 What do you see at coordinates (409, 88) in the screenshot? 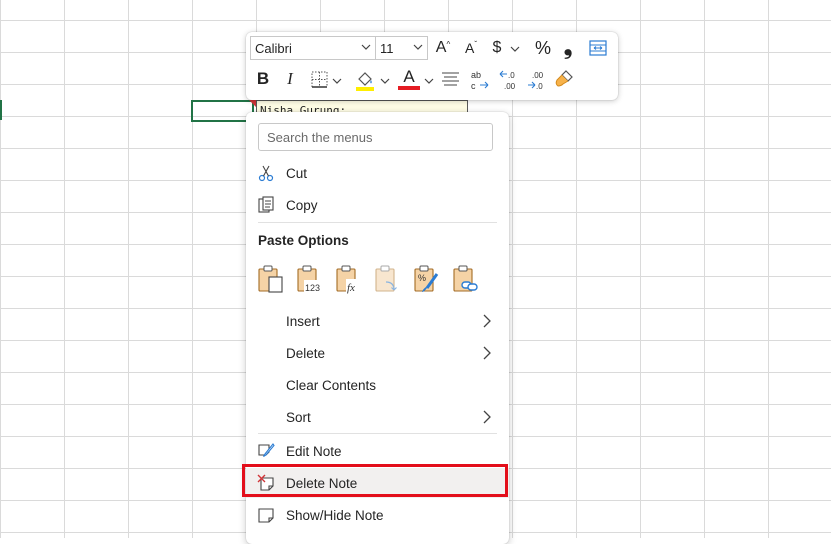
I see `font-color-bar` at bounding box center [409, 88].